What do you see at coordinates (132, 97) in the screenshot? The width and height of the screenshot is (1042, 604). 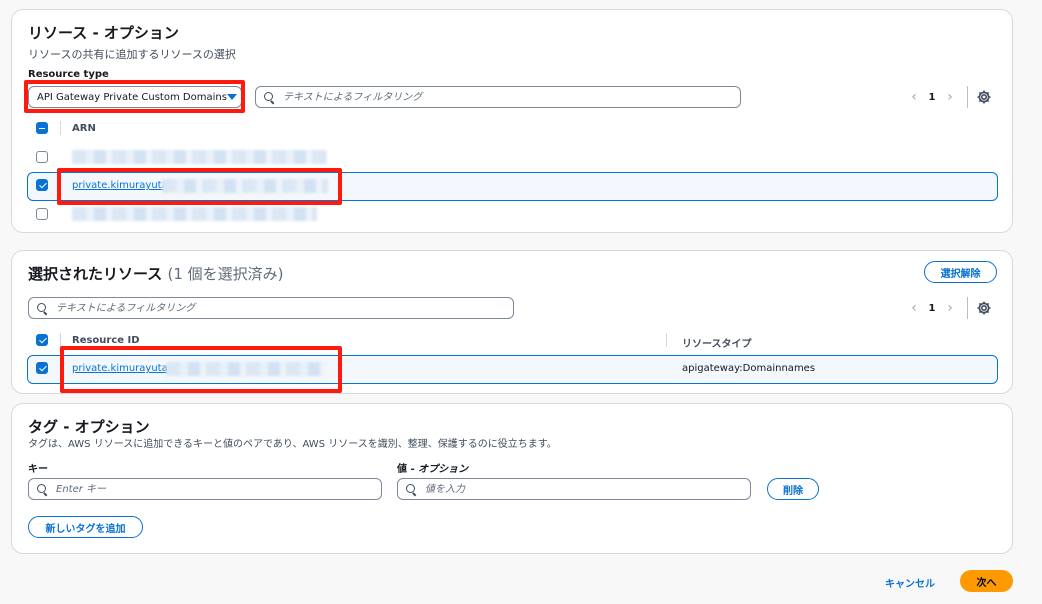 I see `resource-type-value: API Gateway Private Custom Domains` at bounding box center [132, 97].